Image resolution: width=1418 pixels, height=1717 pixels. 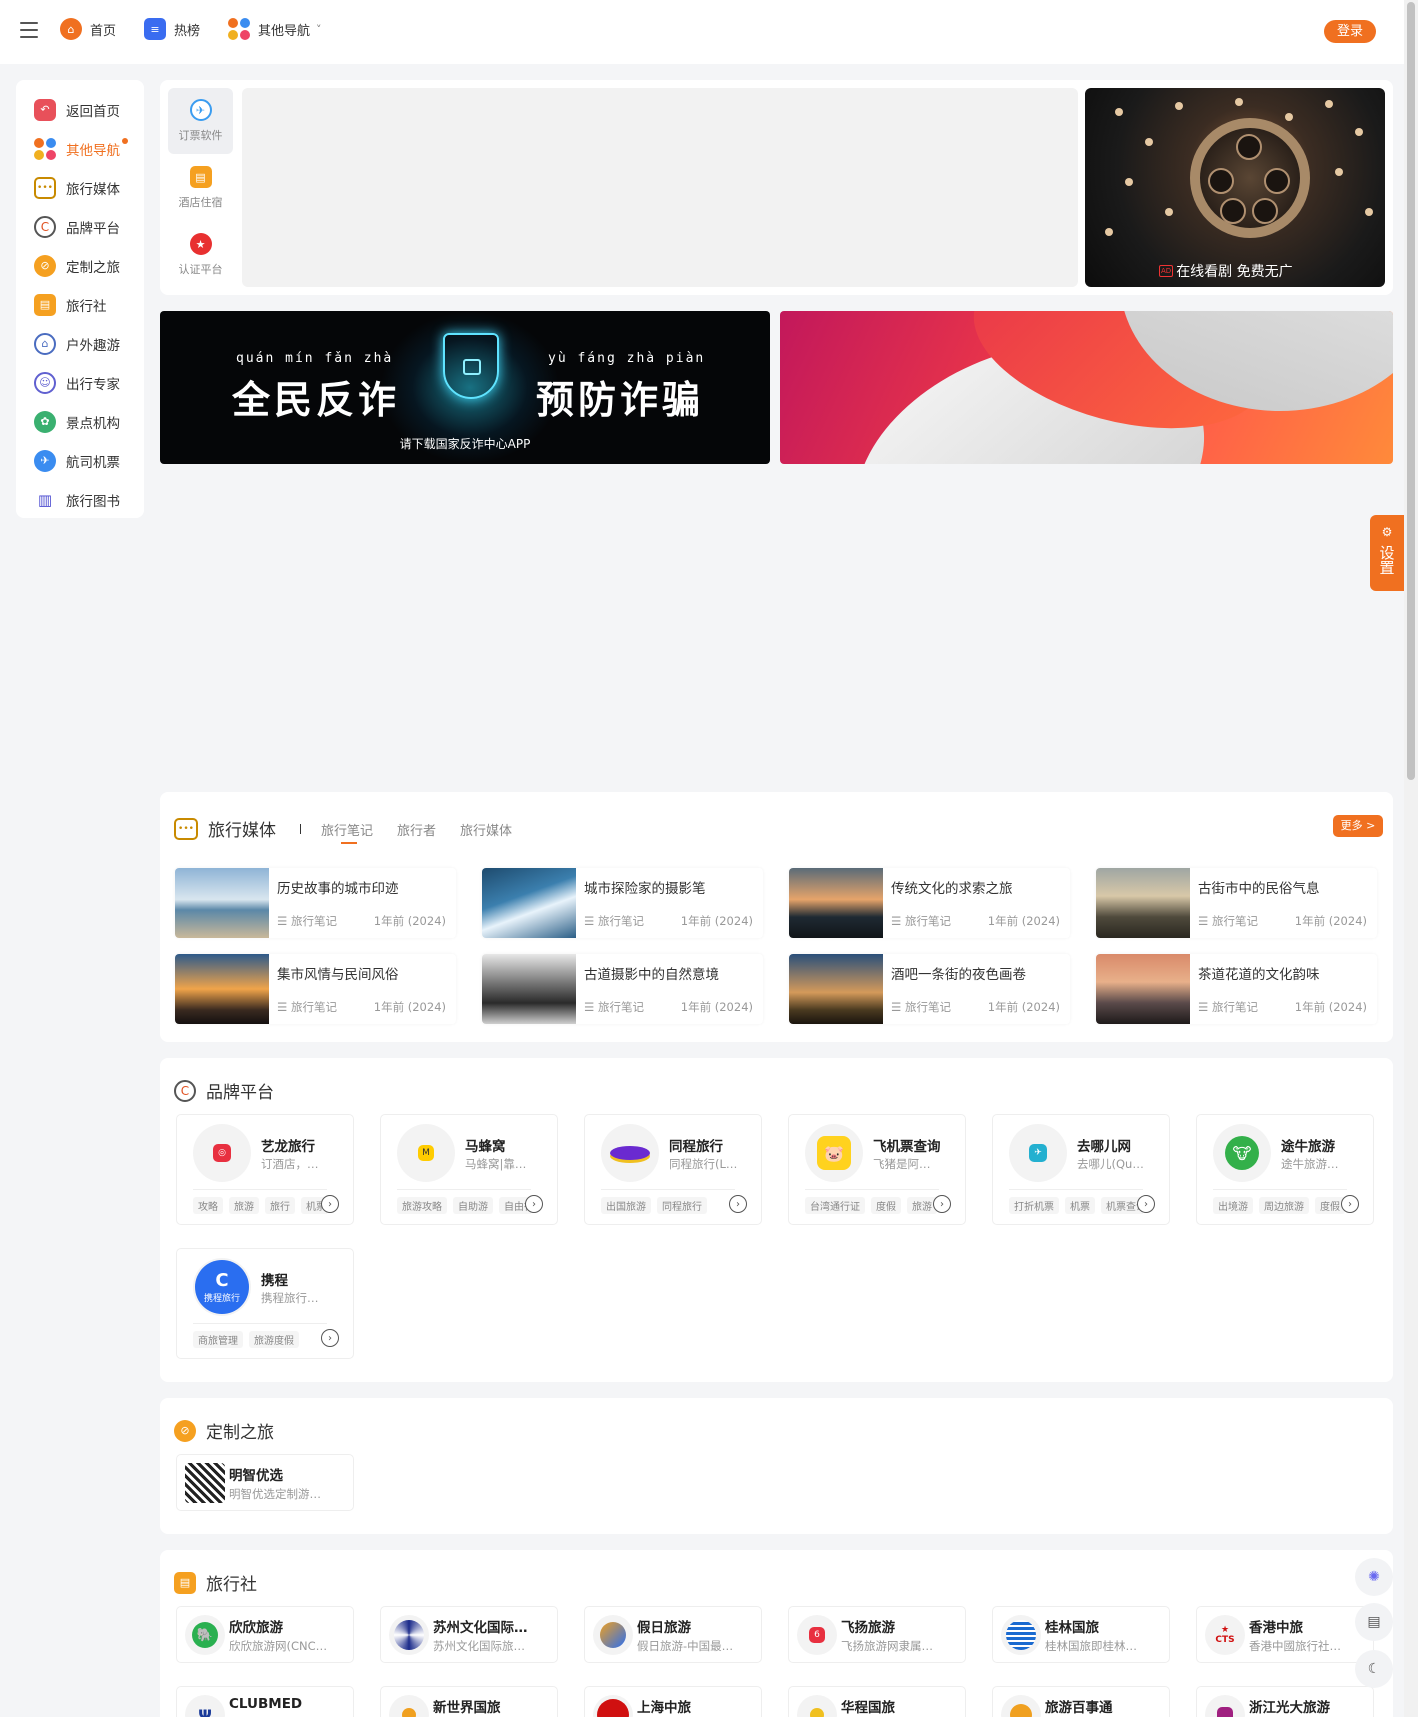 What do you see at coordinates (315, 903) in the screenshot?
I see `media-post-card: 历史故事的城市印迹 ☰ 旅行笔记 1年前 (2024)` at bounding box center [315, 903].